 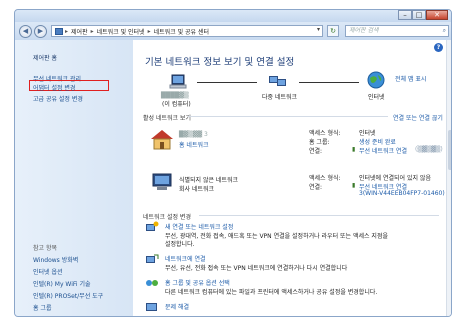 I want to click on control-panel-icon, so click(x=59, y=31).